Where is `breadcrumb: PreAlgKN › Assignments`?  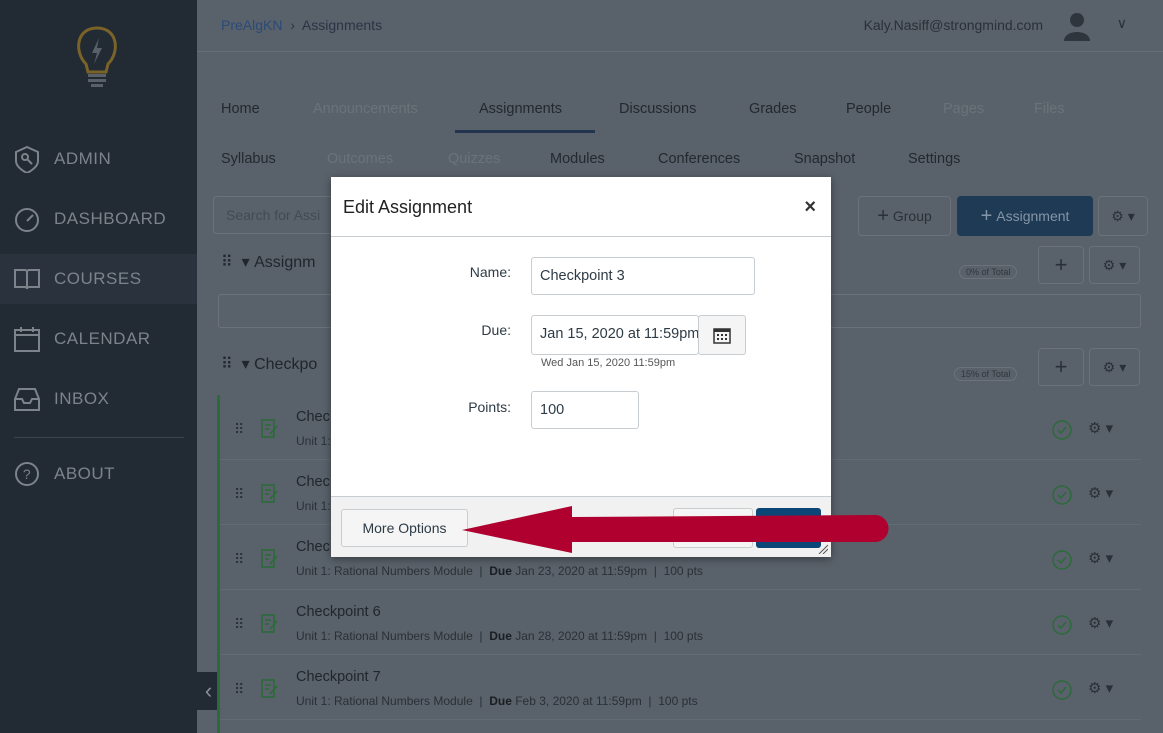 breadcrumb: PreAlgKN › Assignments is located at coordinates (302, 25).